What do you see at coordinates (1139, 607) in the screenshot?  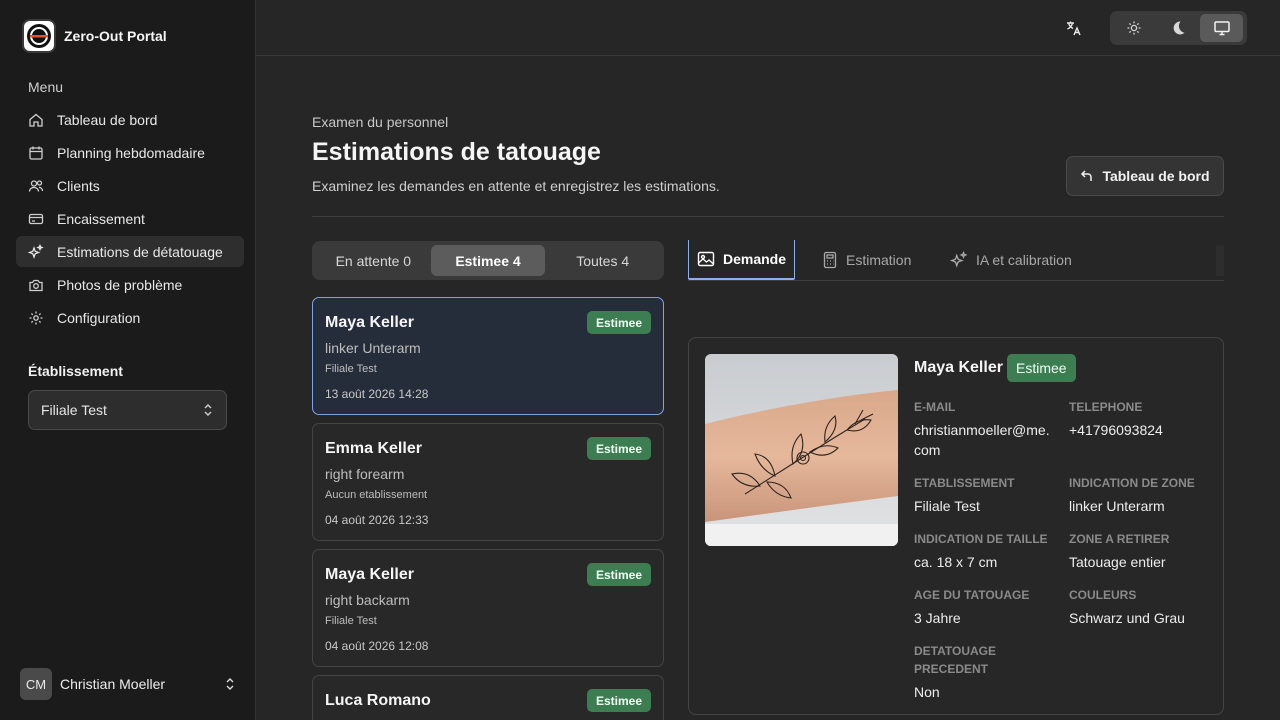 I see `field-colors: Couleurs Schwarz und Grau` at bounding box center [1139, 607].